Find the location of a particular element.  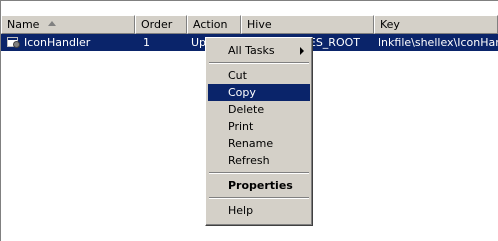

menu-item-all-tasks: All Tasks is located at coordinates (259, 50).